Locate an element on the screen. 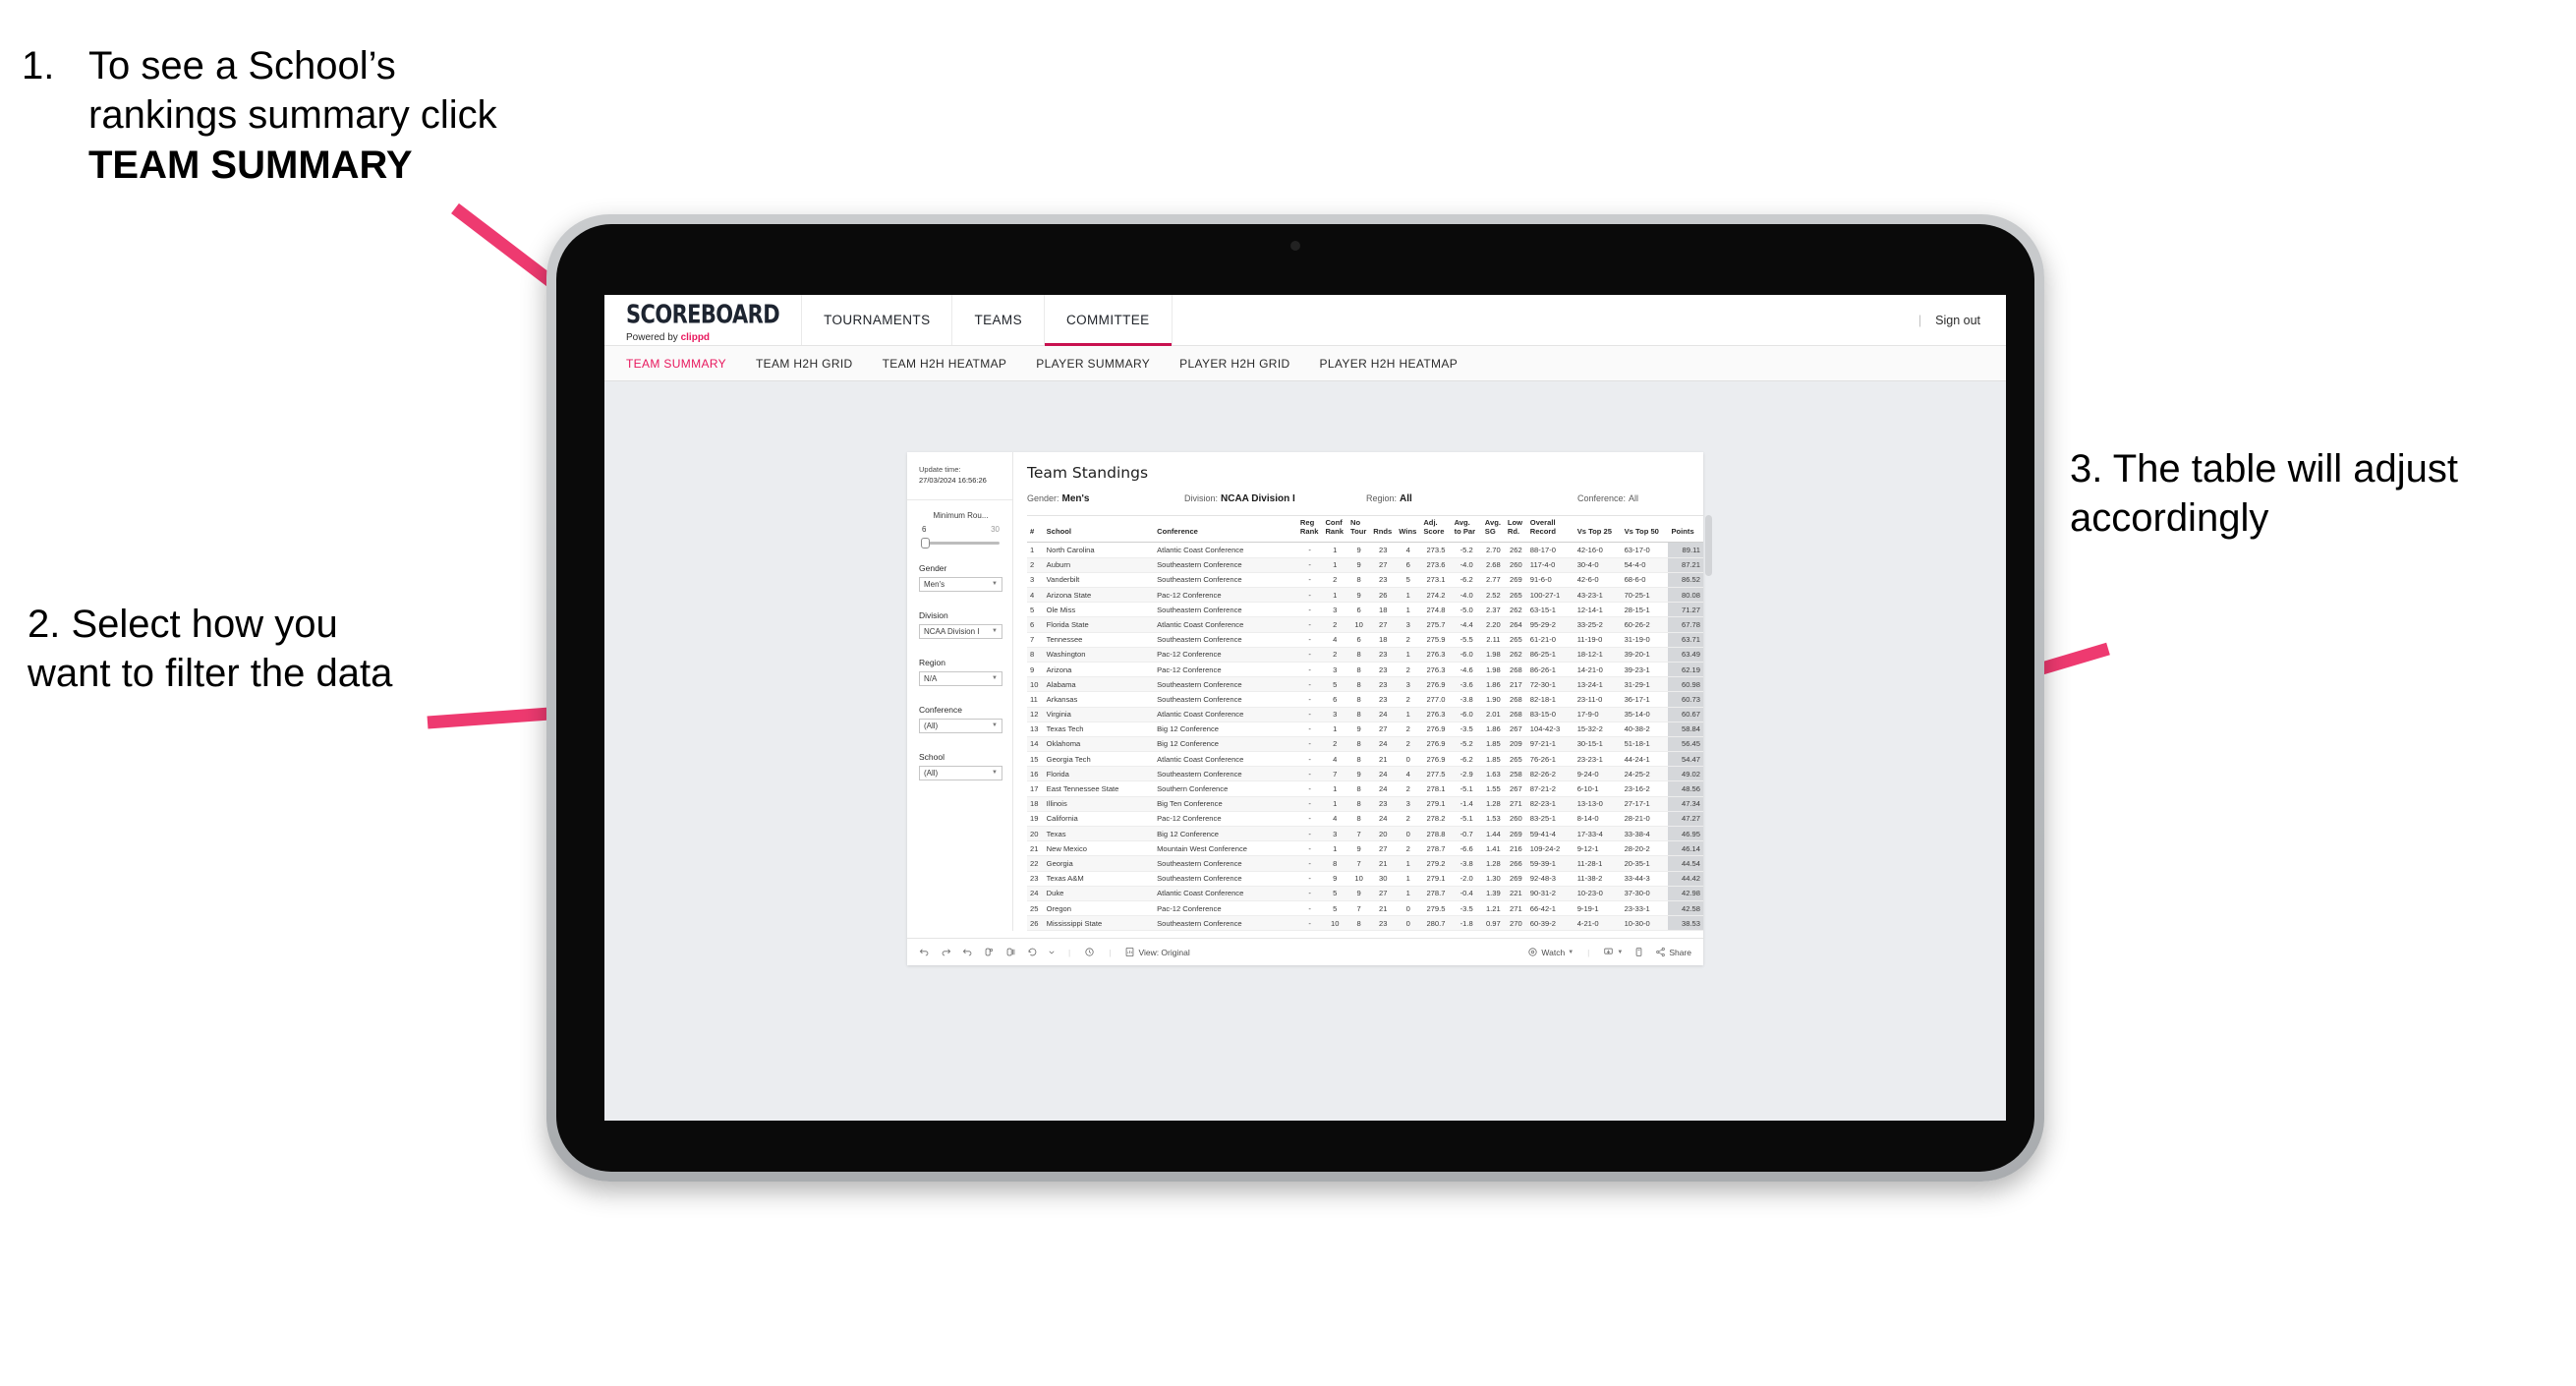 The image size is (2576, 1386). download-button: ▼ is located at coordinates (1613, 952).